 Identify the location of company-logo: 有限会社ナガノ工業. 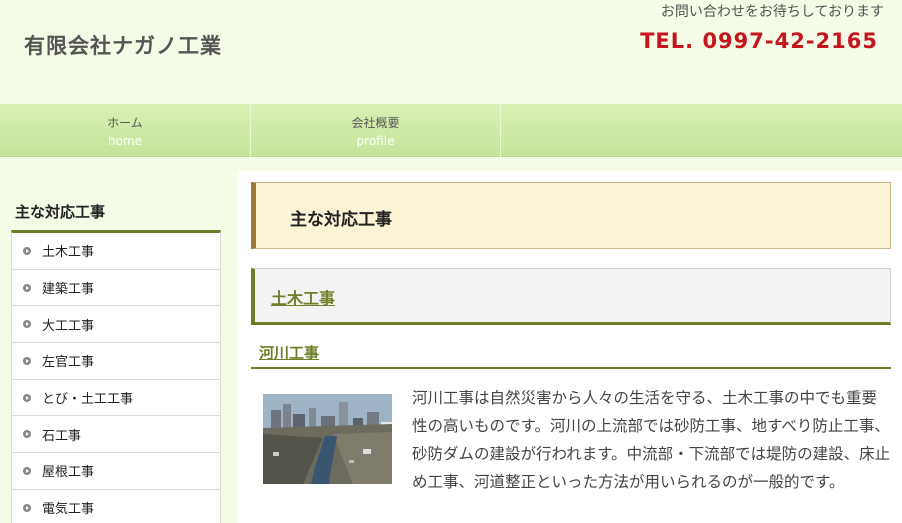
(123, 45).